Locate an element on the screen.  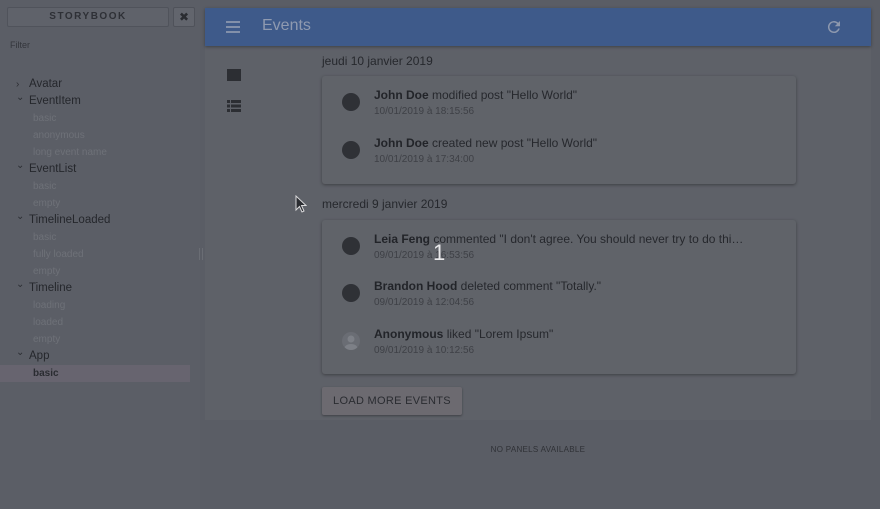
storybook-title-button: STORYBOOK is located at coordinates (88, 17).